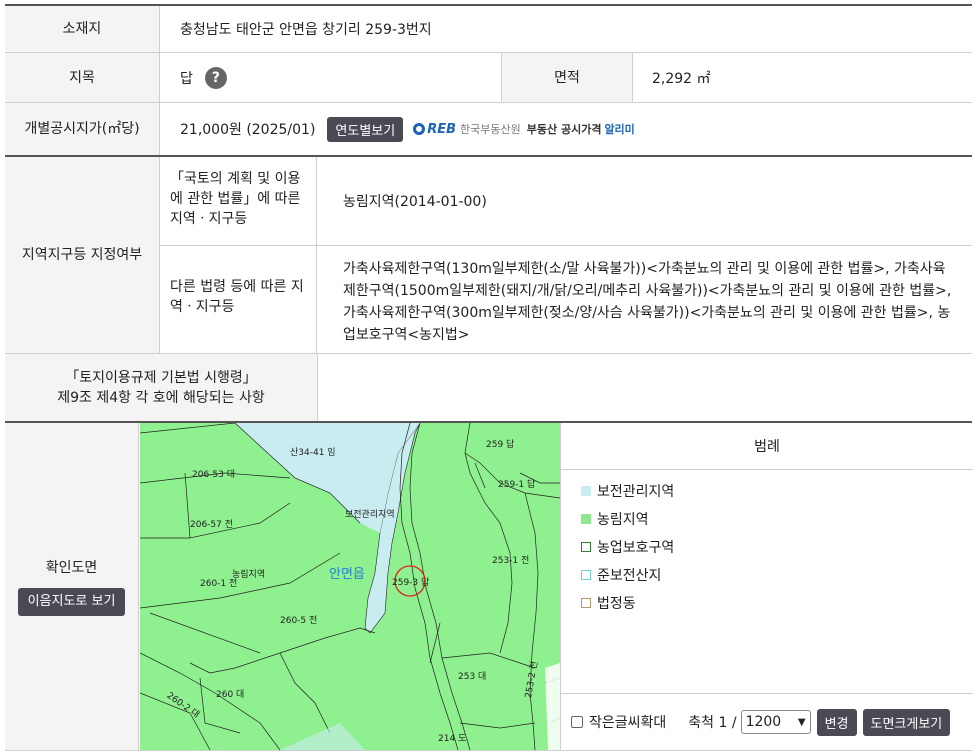  I want to click on map-label-p17: 214 도, so click(452, 739).